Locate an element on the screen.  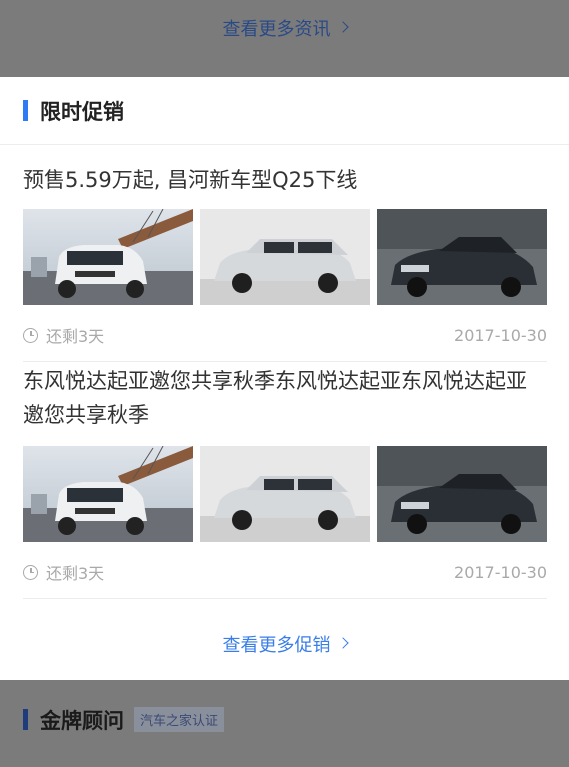
section-header: 限时促销 is located at coordinates (284, 111).